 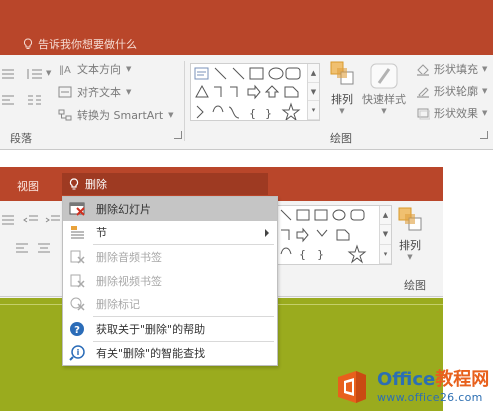 I want to click on menu-item-delete-markup: 删除标记, so click(x=170, y=304).